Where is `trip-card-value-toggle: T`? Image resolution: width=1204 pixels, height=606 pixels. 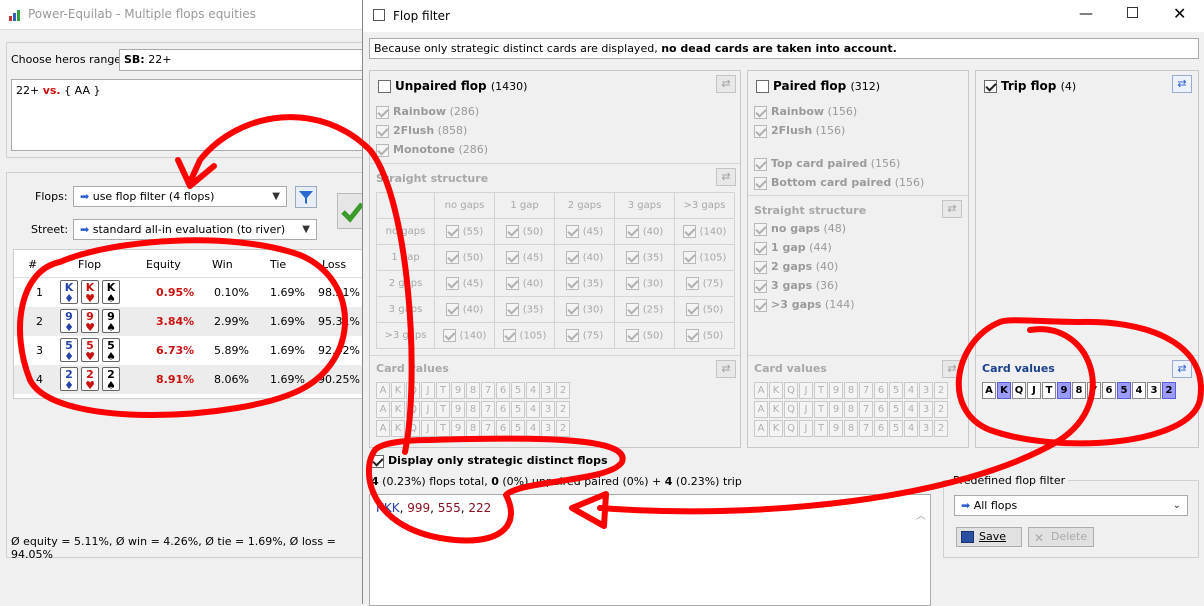
trip-card-value-toggle: T is located at coordinates (1049, 390).